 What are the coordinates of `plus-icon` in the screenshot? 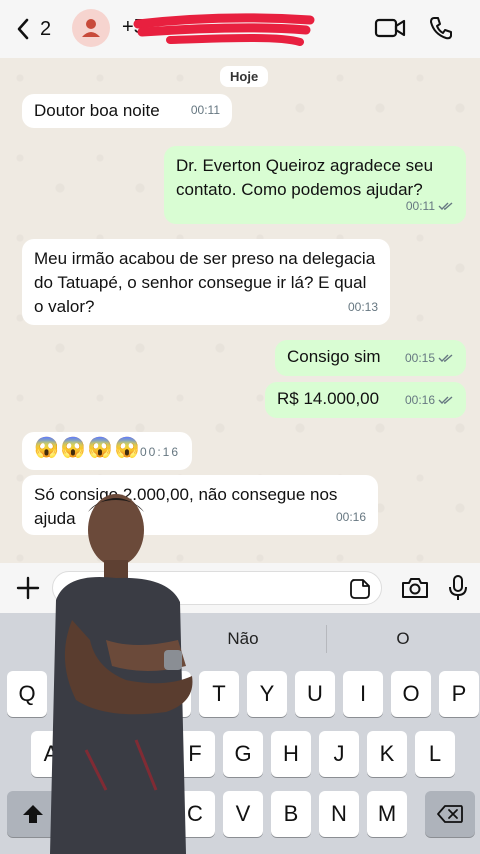 It's located at (28, 588).